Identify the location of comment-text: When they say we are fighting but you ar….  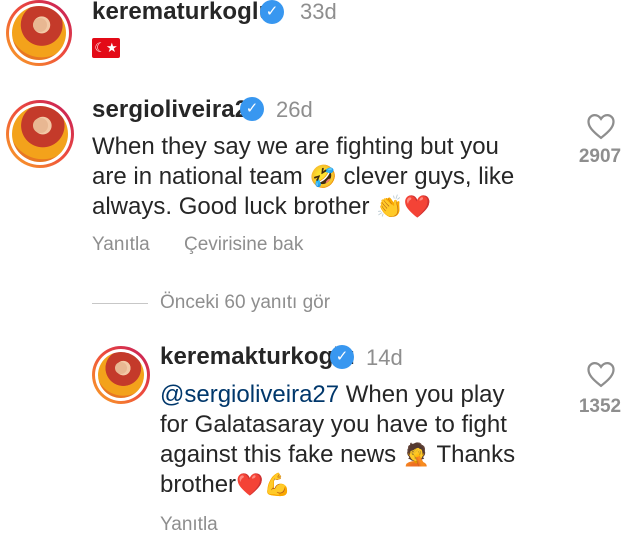
(332, 177).